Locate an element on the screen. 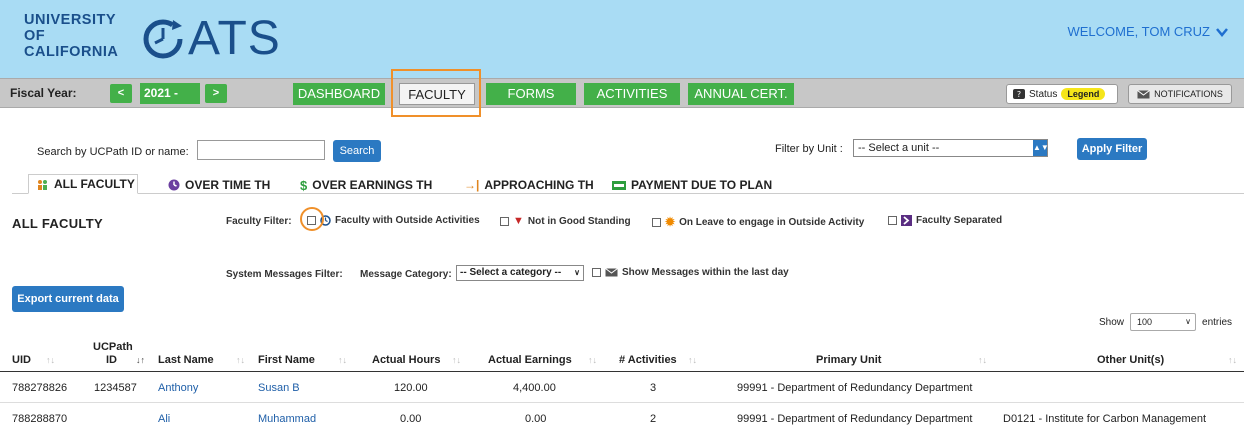 Image resolution: width=1244 pixels, height=434 pixels. filter-recent-messages: Show Messages within the last day is located at coordinates (690, 272).